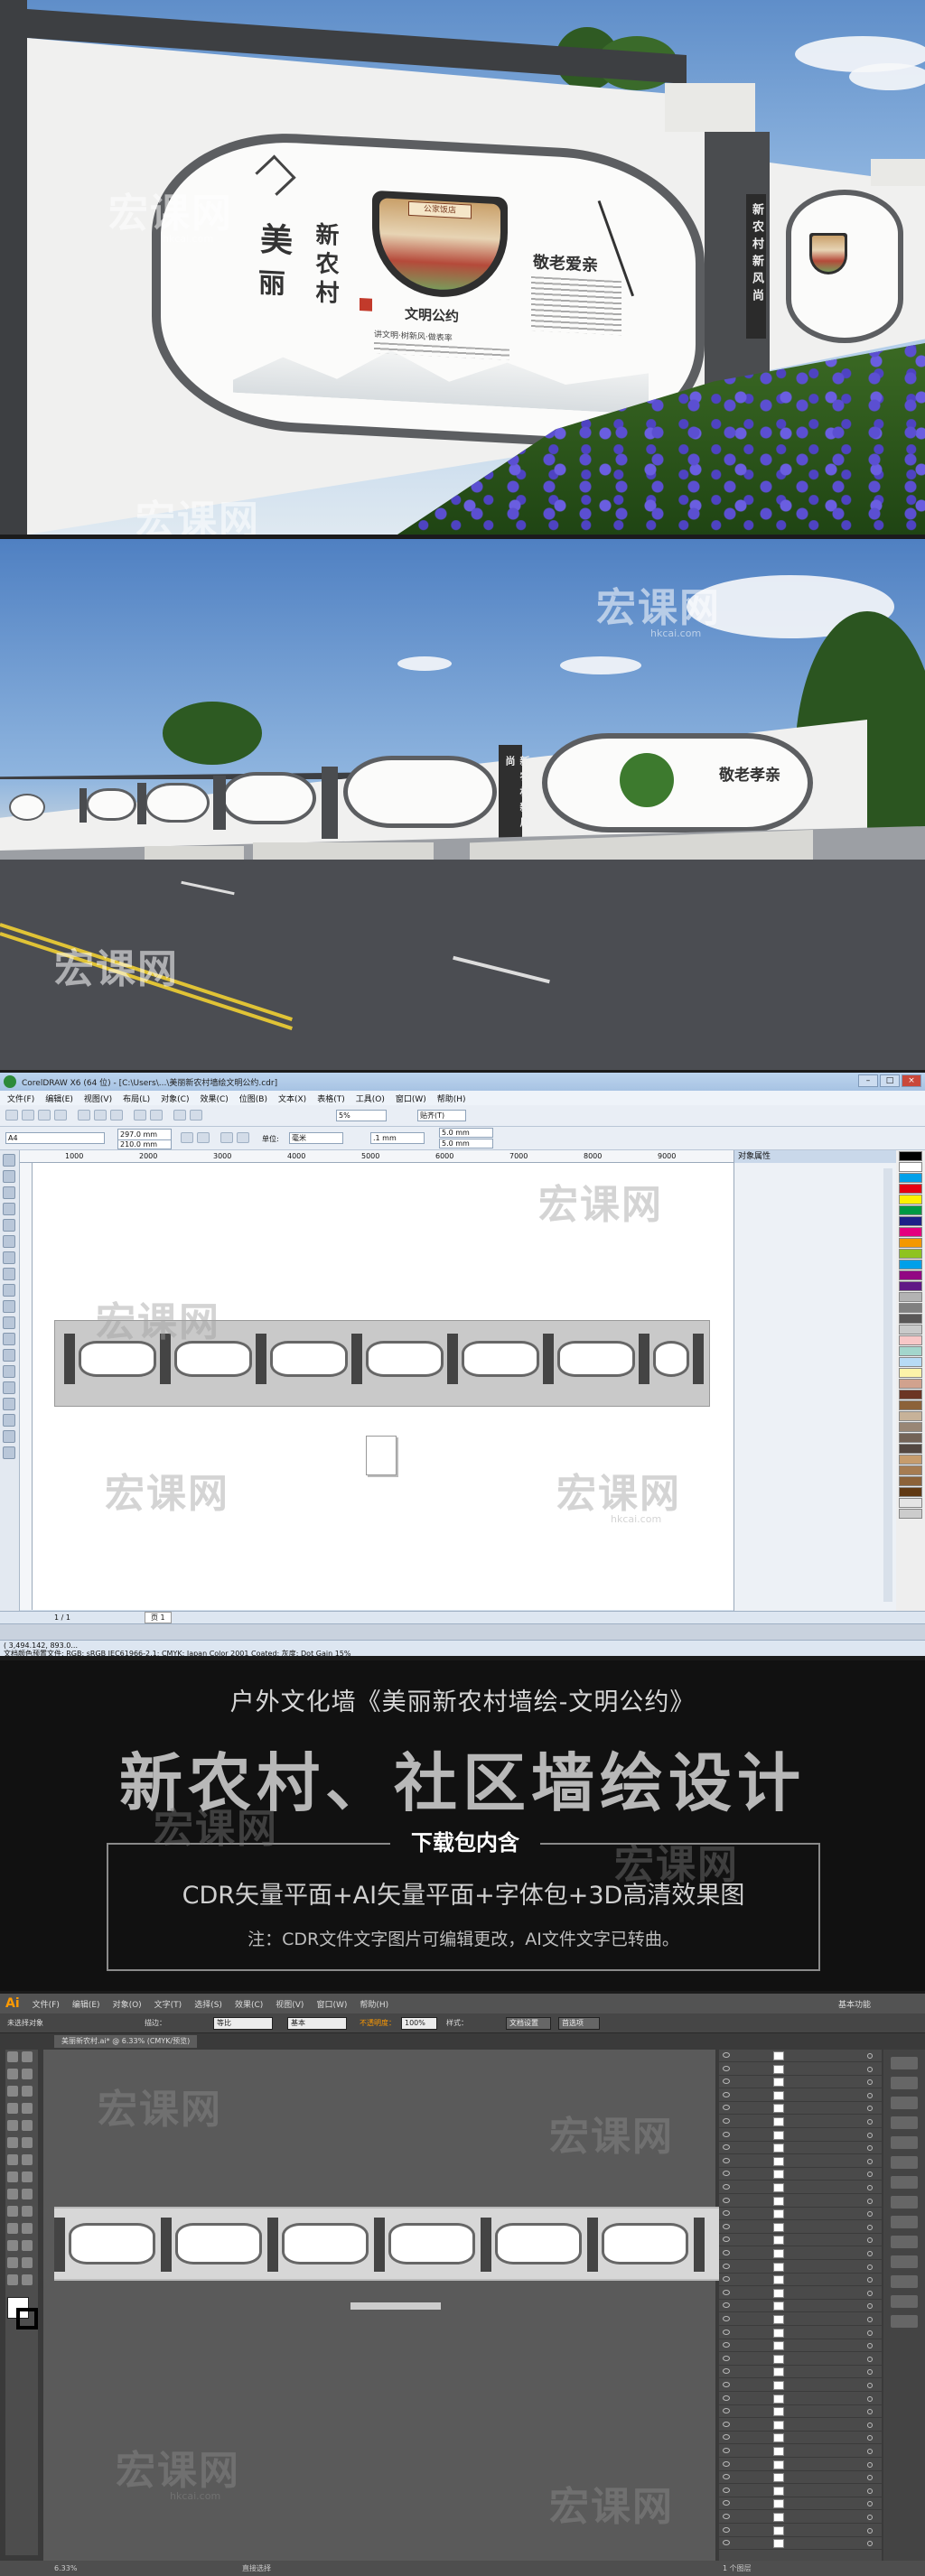 The width and height of the screenshot is (925, 2576). Describe the element at coordinates (116, 1115) in the screenshot. I see `paste-icon` at that location.